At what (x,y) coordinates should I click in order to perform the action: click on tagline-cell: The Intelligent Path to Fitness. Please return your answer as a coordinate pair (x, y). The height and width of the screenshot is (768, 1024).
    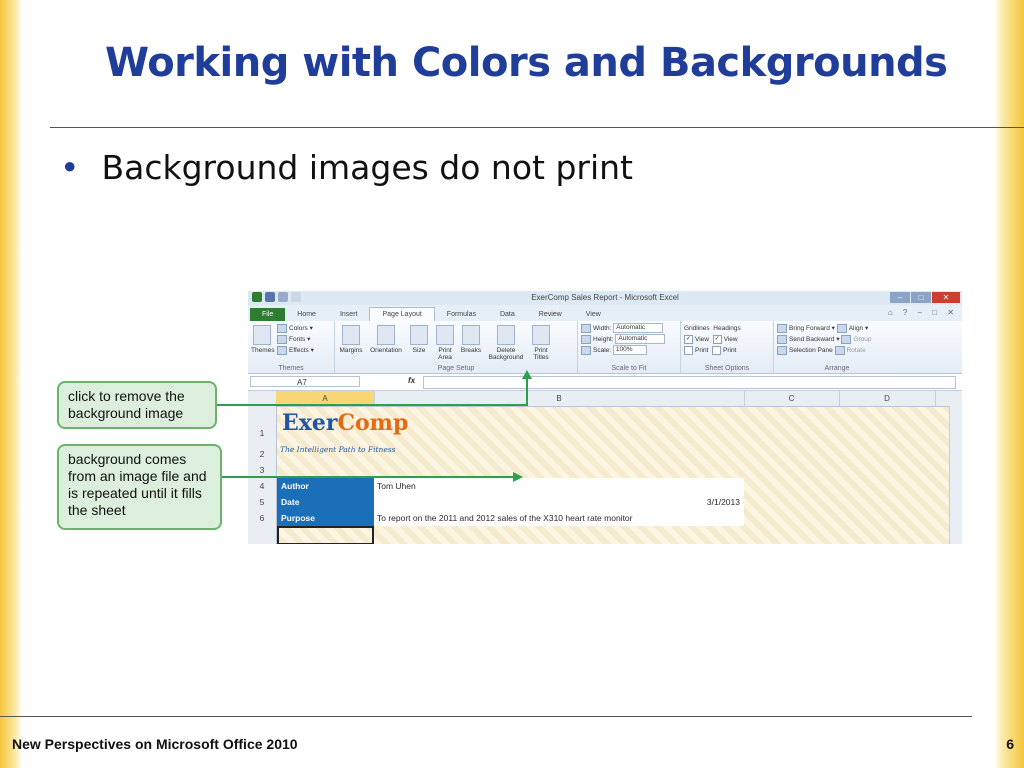
    Looking at the image, I should click on (338, 449).